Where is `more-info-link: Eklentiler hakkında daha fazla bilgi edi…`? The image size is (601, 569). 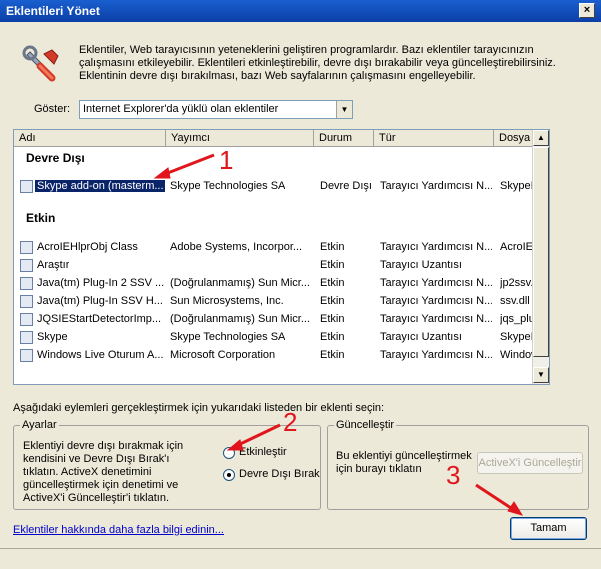
more-info-link: Eklentiler hakkında daha fazla bilgi edi… is located at coordinates (118, 530).